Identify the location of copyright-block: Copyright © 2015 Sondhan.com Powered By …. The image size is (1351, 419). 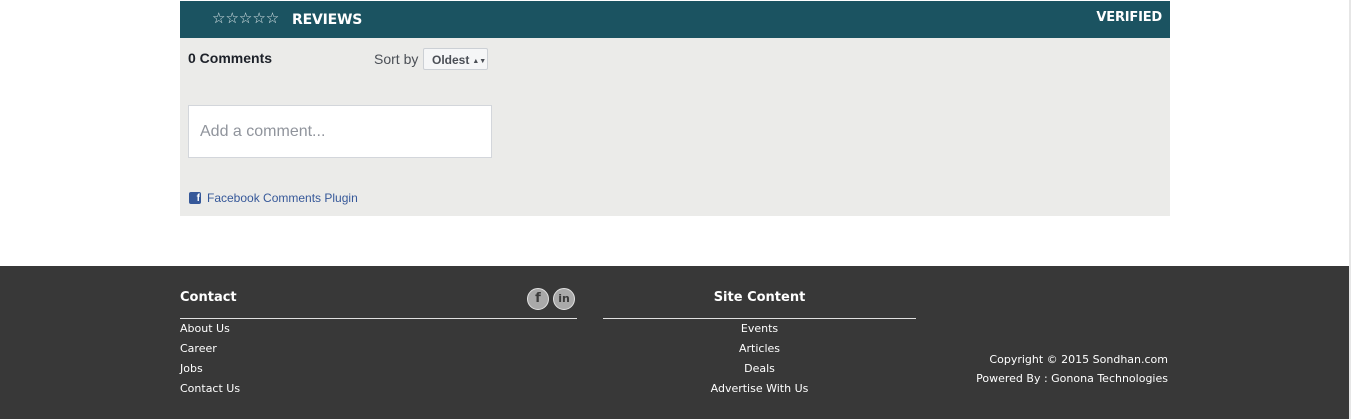
(1072, 369).